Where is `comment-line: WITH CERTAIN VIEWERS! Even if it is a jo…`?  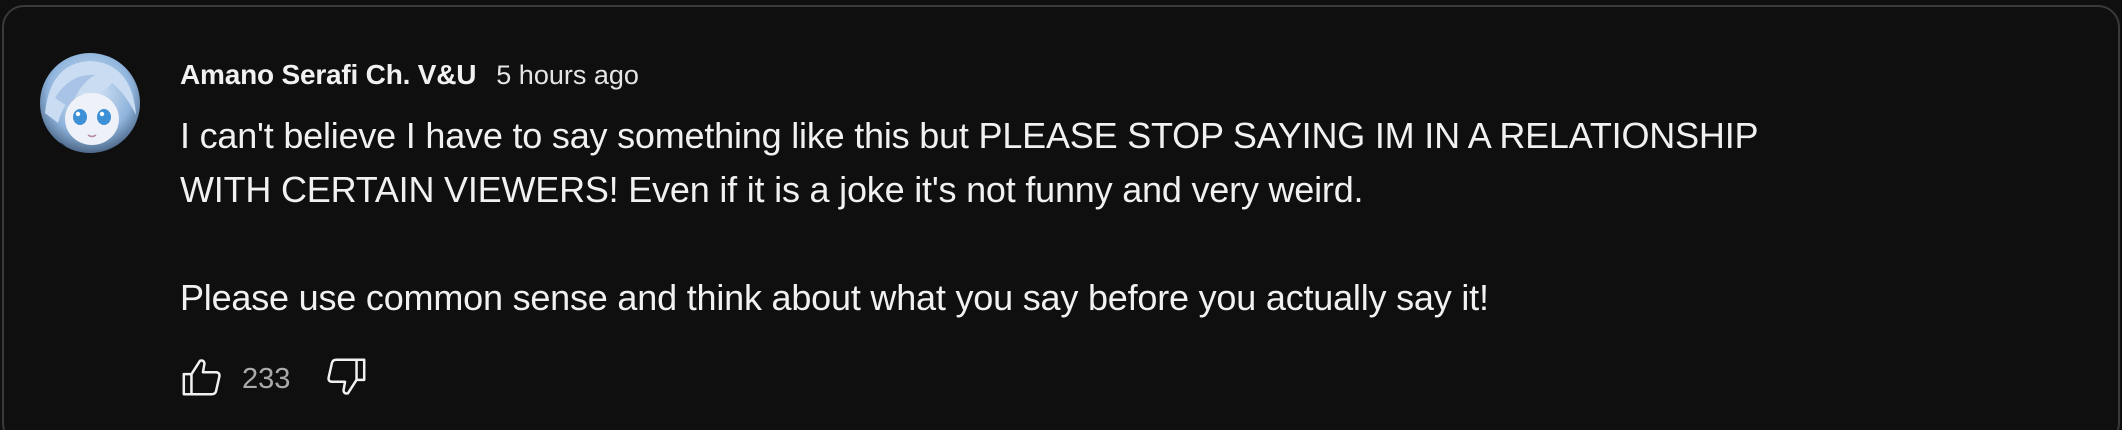 comment-line: WITH CERTAIN VIEWERS! Even if it is a jo… is located at coordinates (772, 189).